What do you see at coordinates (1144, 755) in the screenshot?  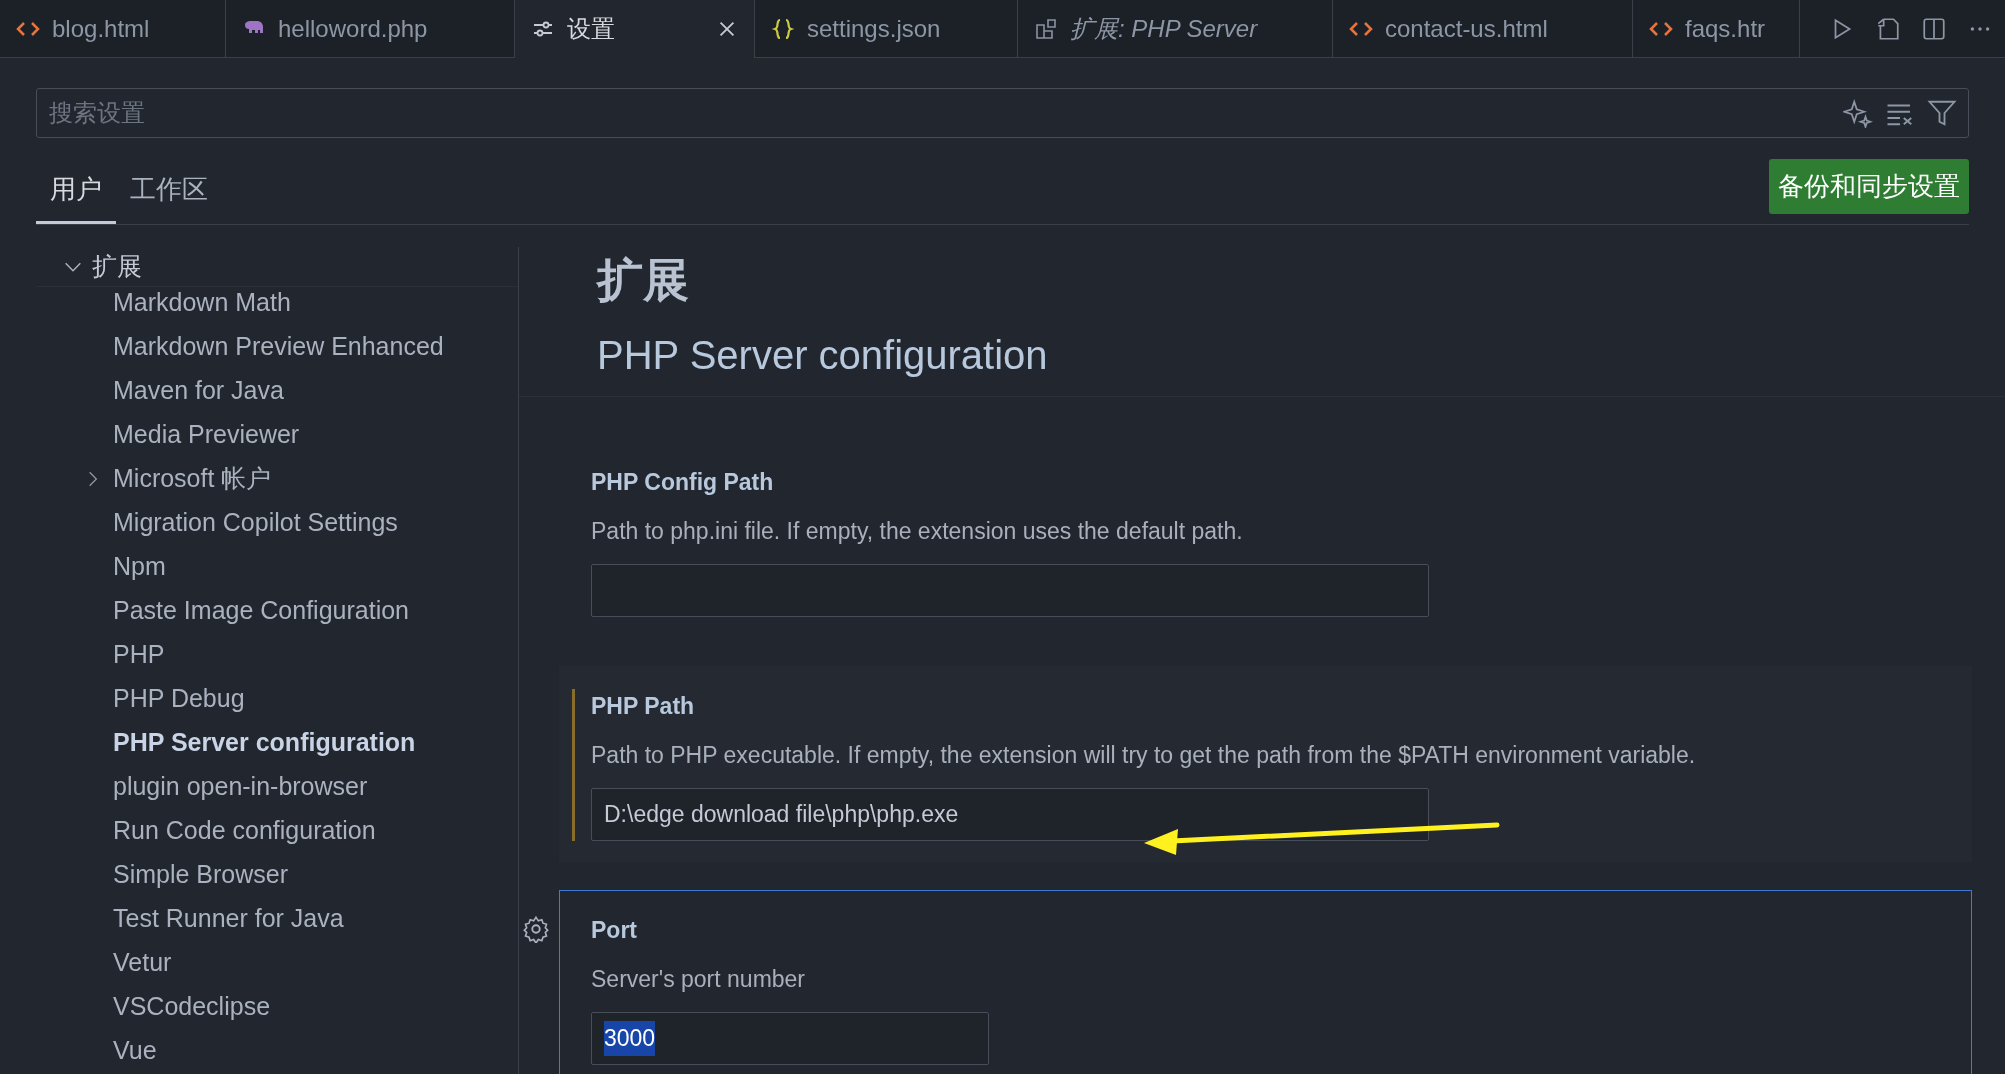 I see `setting-description: Path to PHP executable. If empty, the extension will try to get the path from the $PATH environment variable.` at bounding box center [1144, 755].